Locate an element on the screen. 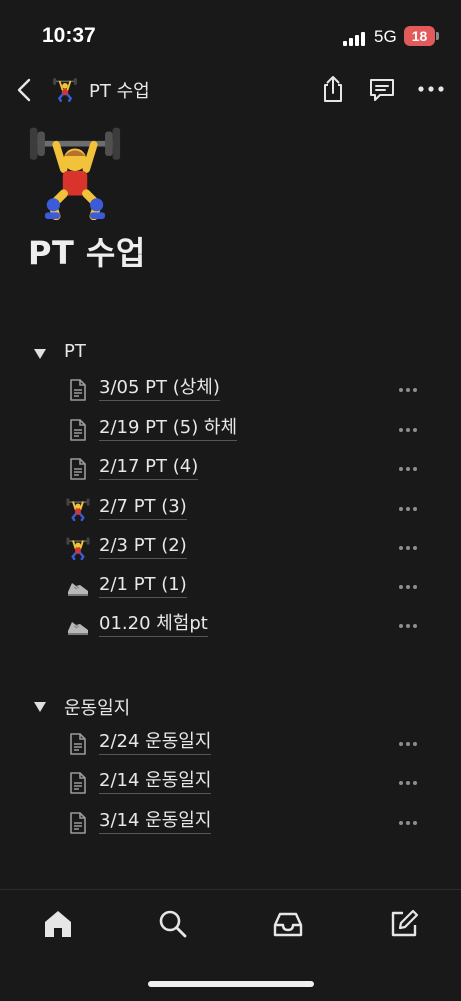 This screenshot has height=1001, width=461. more-icon is located at coordinates (431, 89).